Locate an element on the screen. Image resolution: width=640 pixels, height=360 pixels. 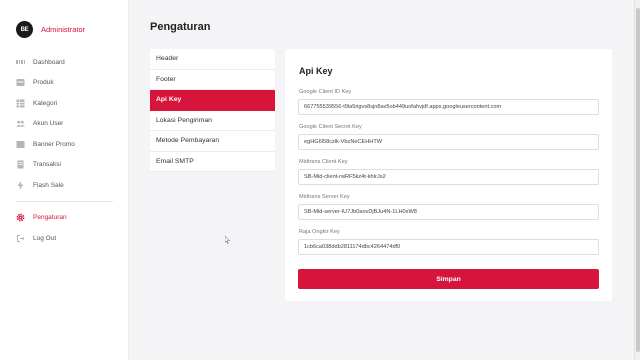
brand-name: Administrator is located at coordinates (63, 29).